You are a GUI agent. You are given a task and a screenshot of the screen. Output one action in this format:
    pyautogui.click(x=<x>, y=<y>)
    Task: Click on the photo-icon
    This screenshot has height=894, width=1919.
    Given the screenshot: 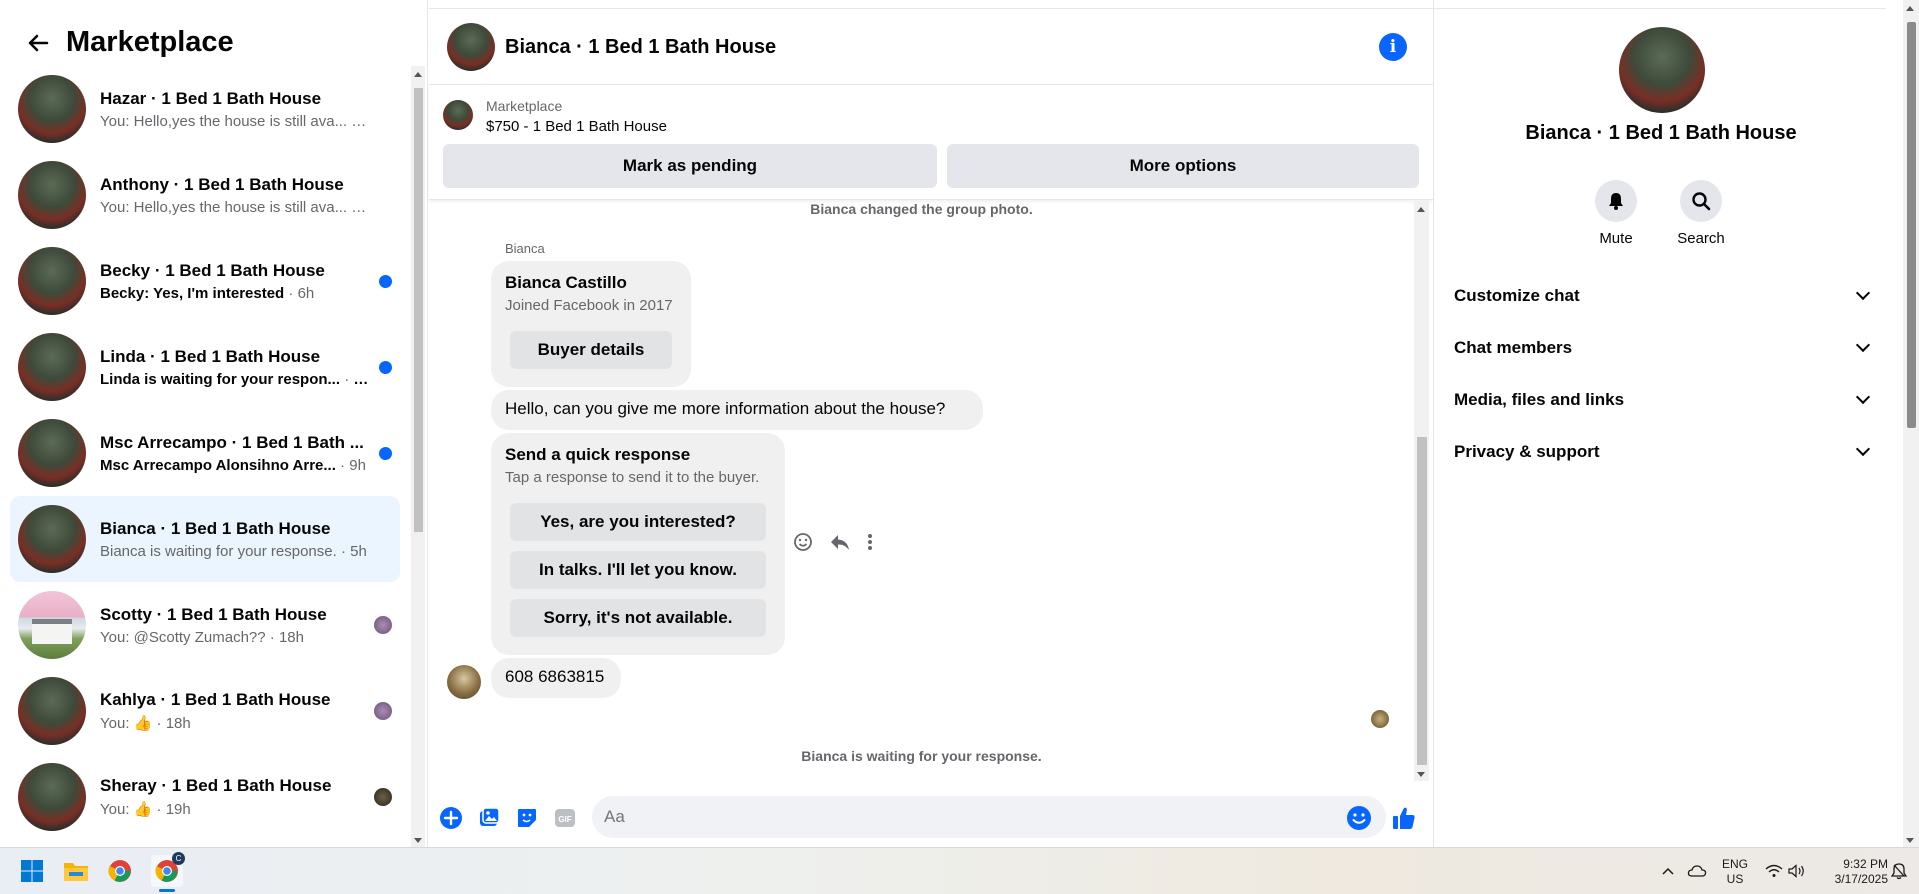 What is the action you would take?
    pyautogui.click(x=489, y=818)
    